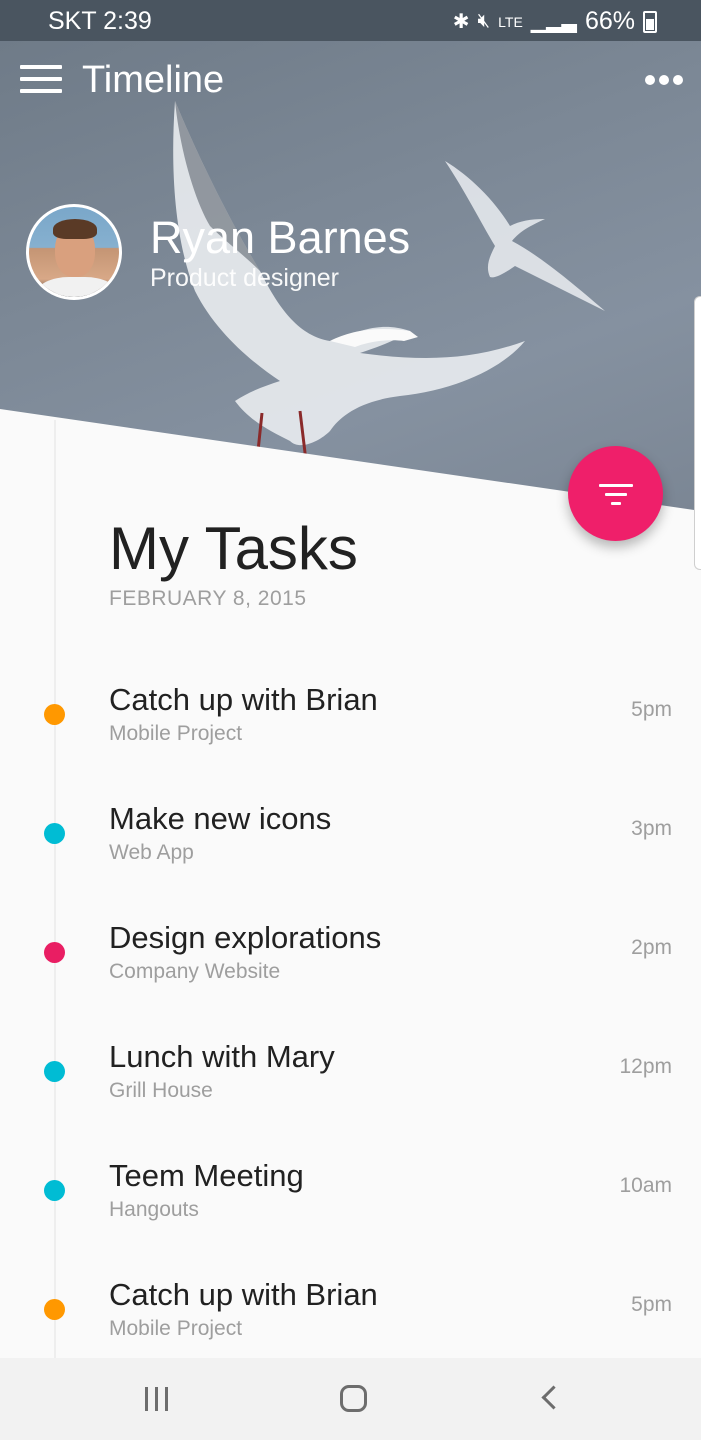 The width and height of the screenshot is (701, 1440). Describe the element at coordinates (350, 1079) in the screenshot. I see `task-item: Lunch with Mary Grill House 12pm` at that location.